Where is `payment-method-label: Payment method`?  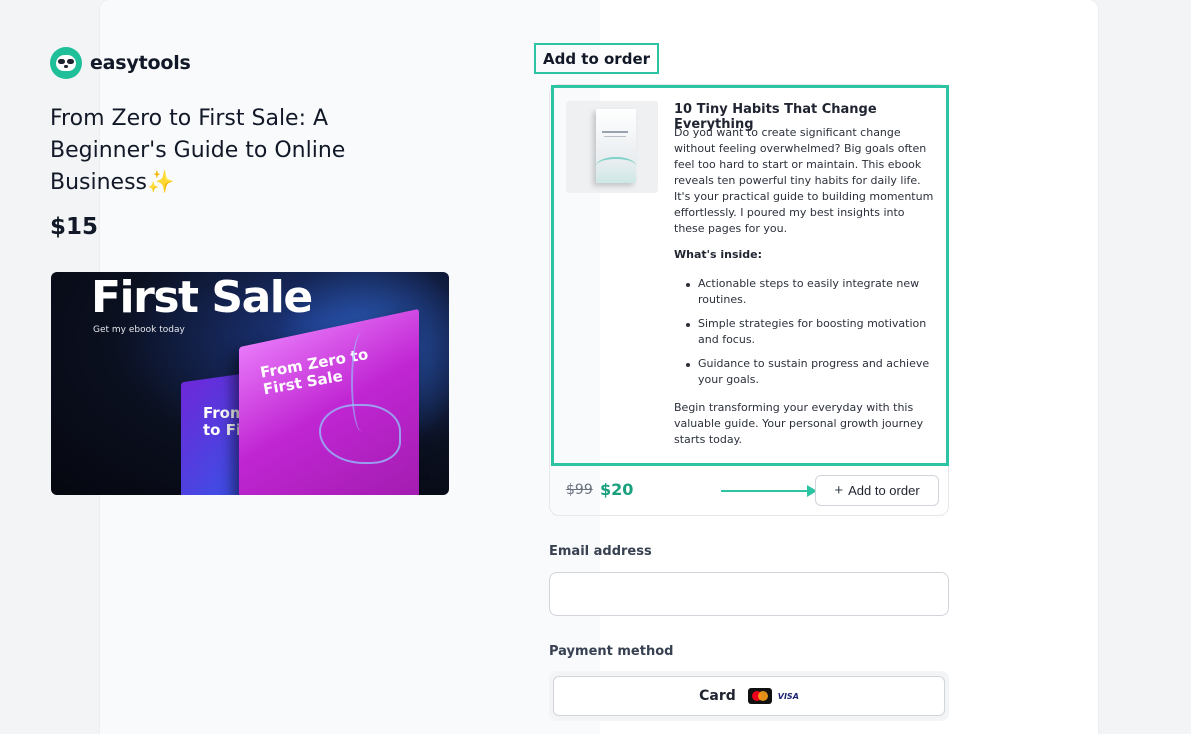 payment-method-label: Payment method is located at coordinates (611, 651).